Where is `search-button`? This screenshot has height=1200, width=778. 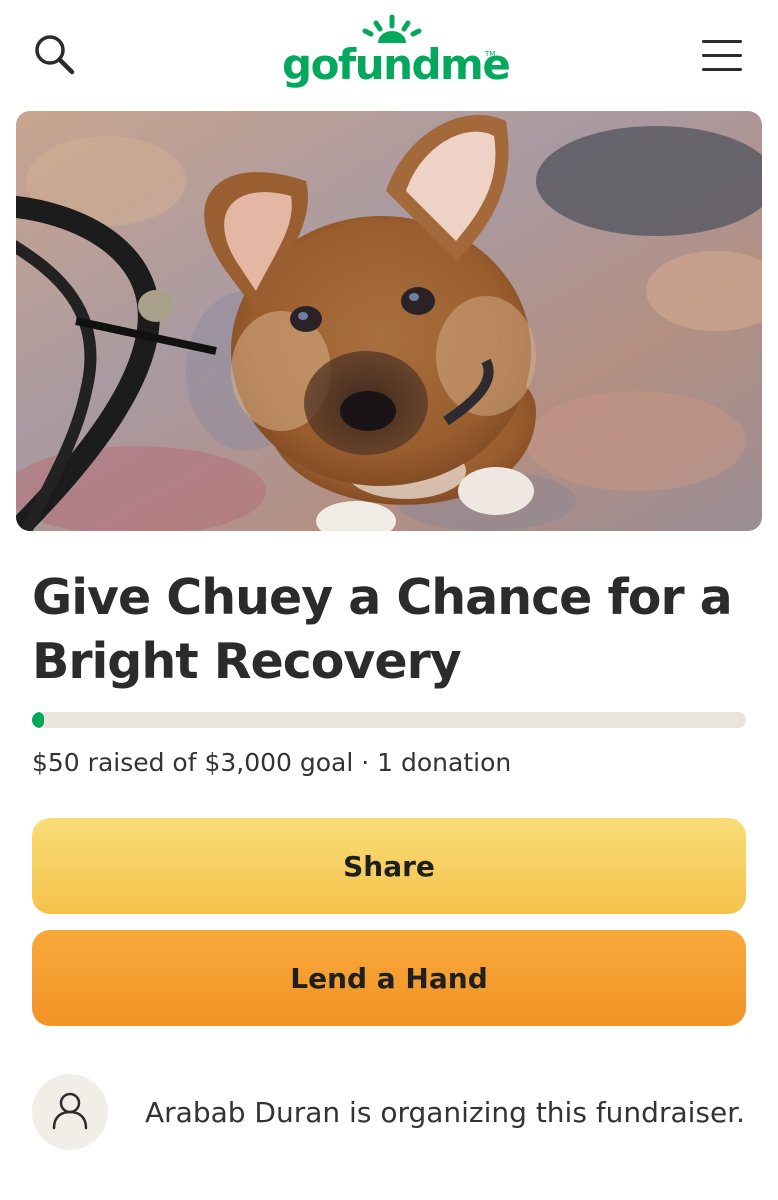
search-button is located at coordinates (55, 55).